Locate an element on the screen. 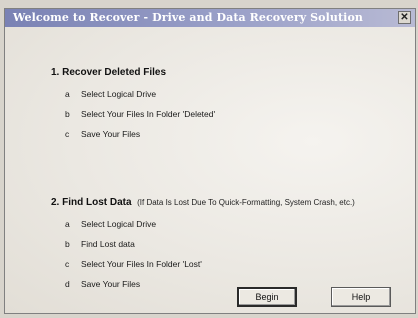 Image resolution: width=418 pixels, height=318 pixels. step-text: Select Your Files In Folder 'Deleted' is located at coordinates (148, 114).